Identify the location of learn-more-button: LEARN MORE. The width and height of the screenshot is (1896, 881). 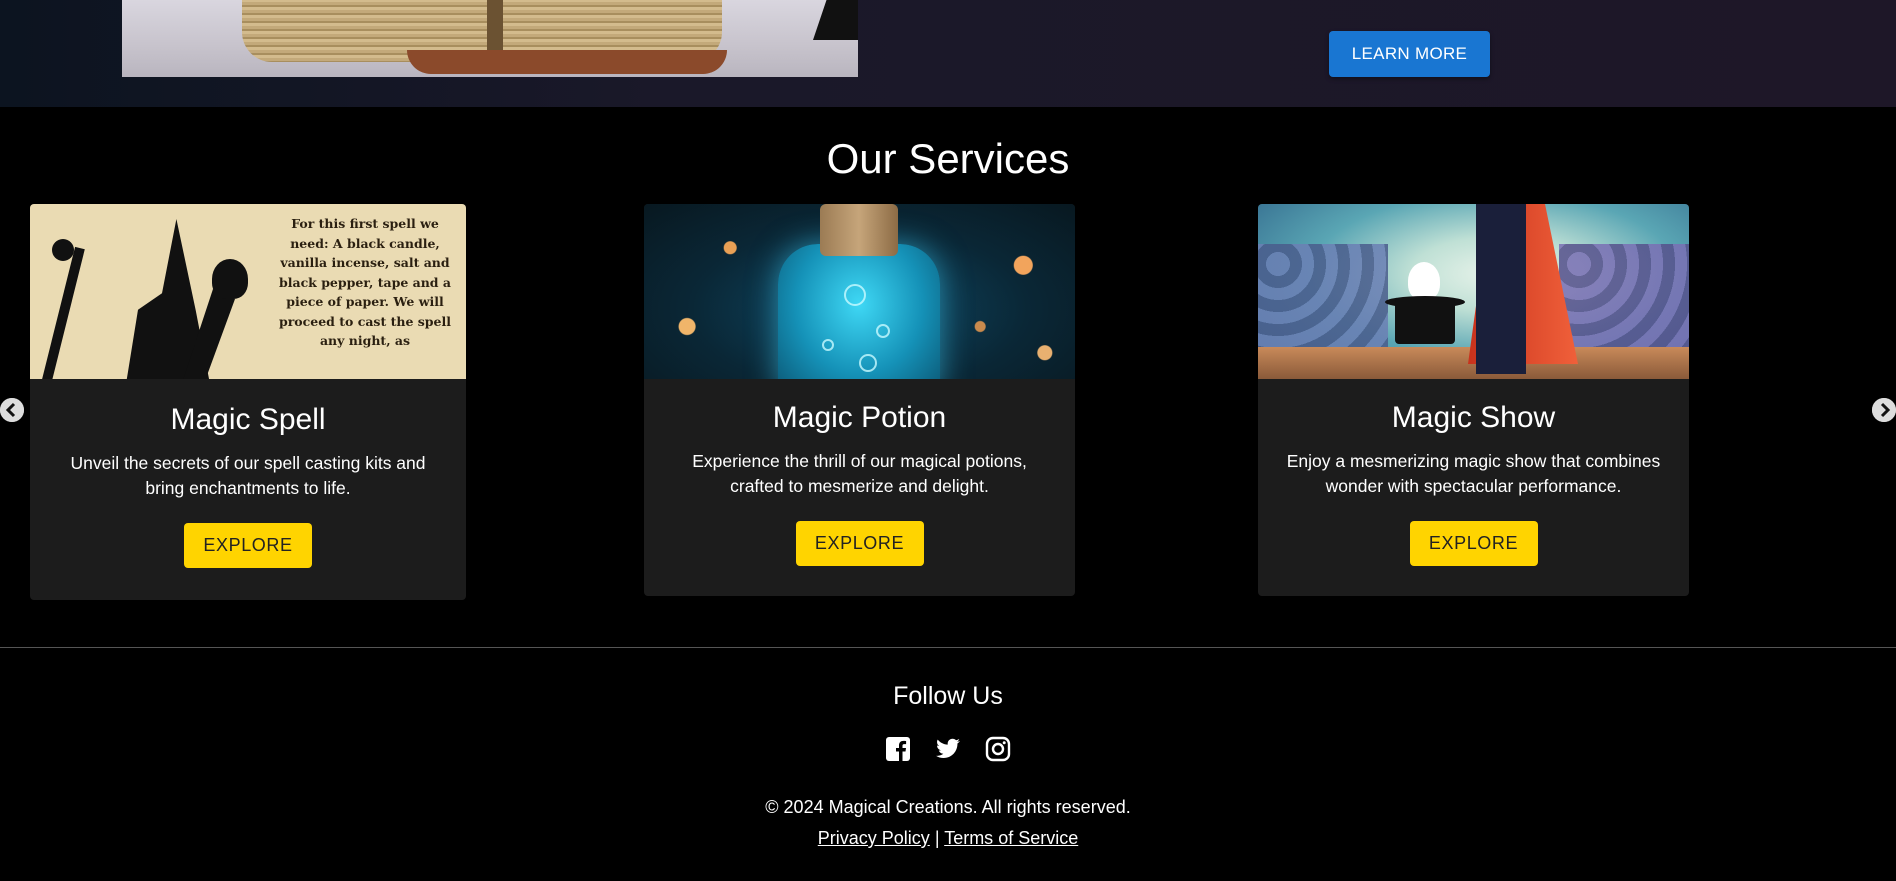
(1409, 54).